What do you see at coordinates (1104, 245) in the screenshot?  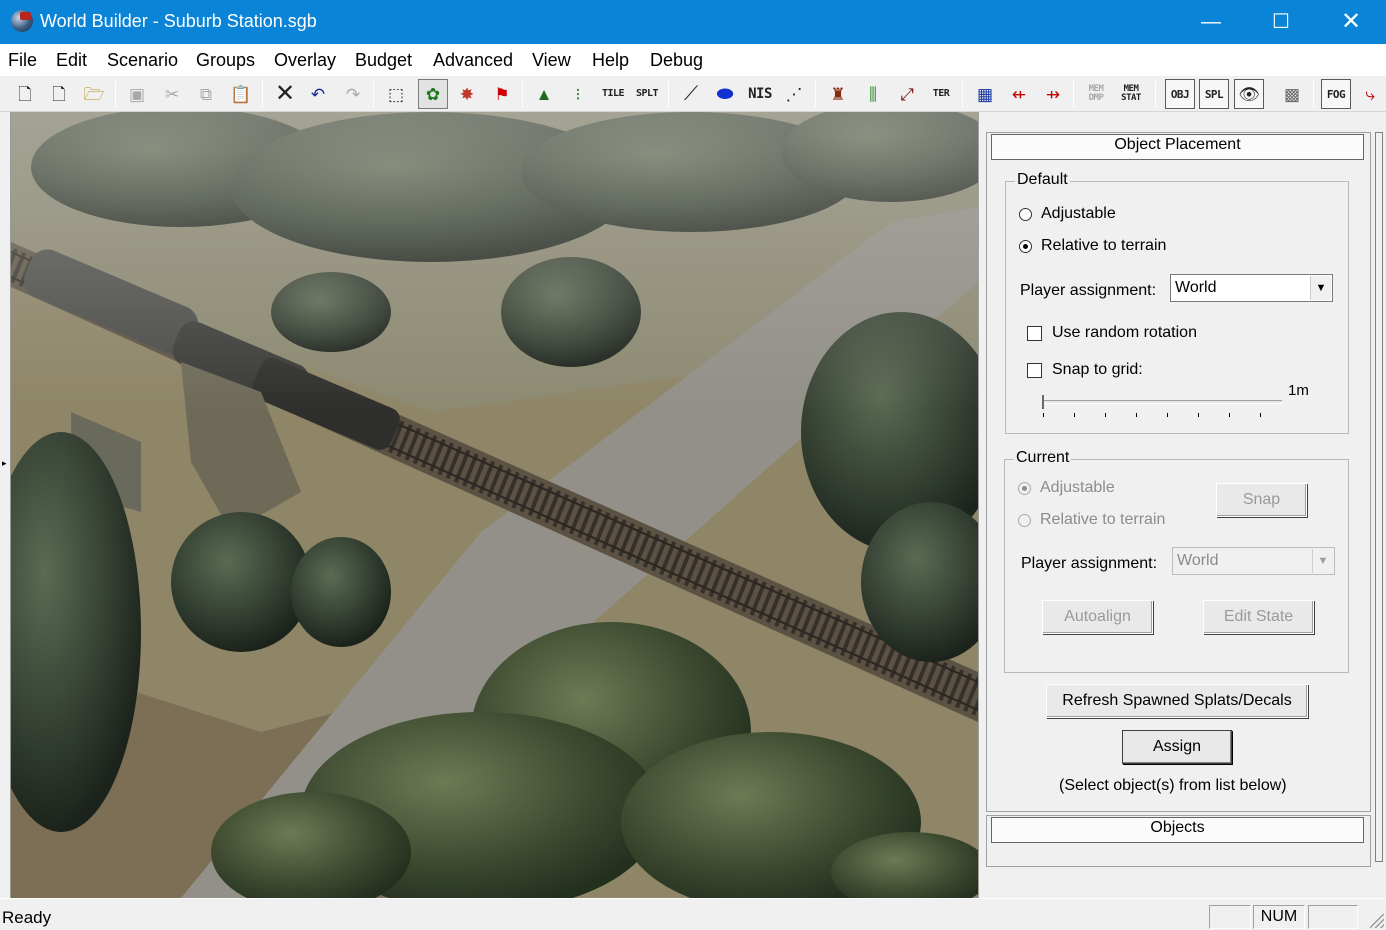 I see `default-relative-label: Relative to terrain` at bounding box center [1104, 245].